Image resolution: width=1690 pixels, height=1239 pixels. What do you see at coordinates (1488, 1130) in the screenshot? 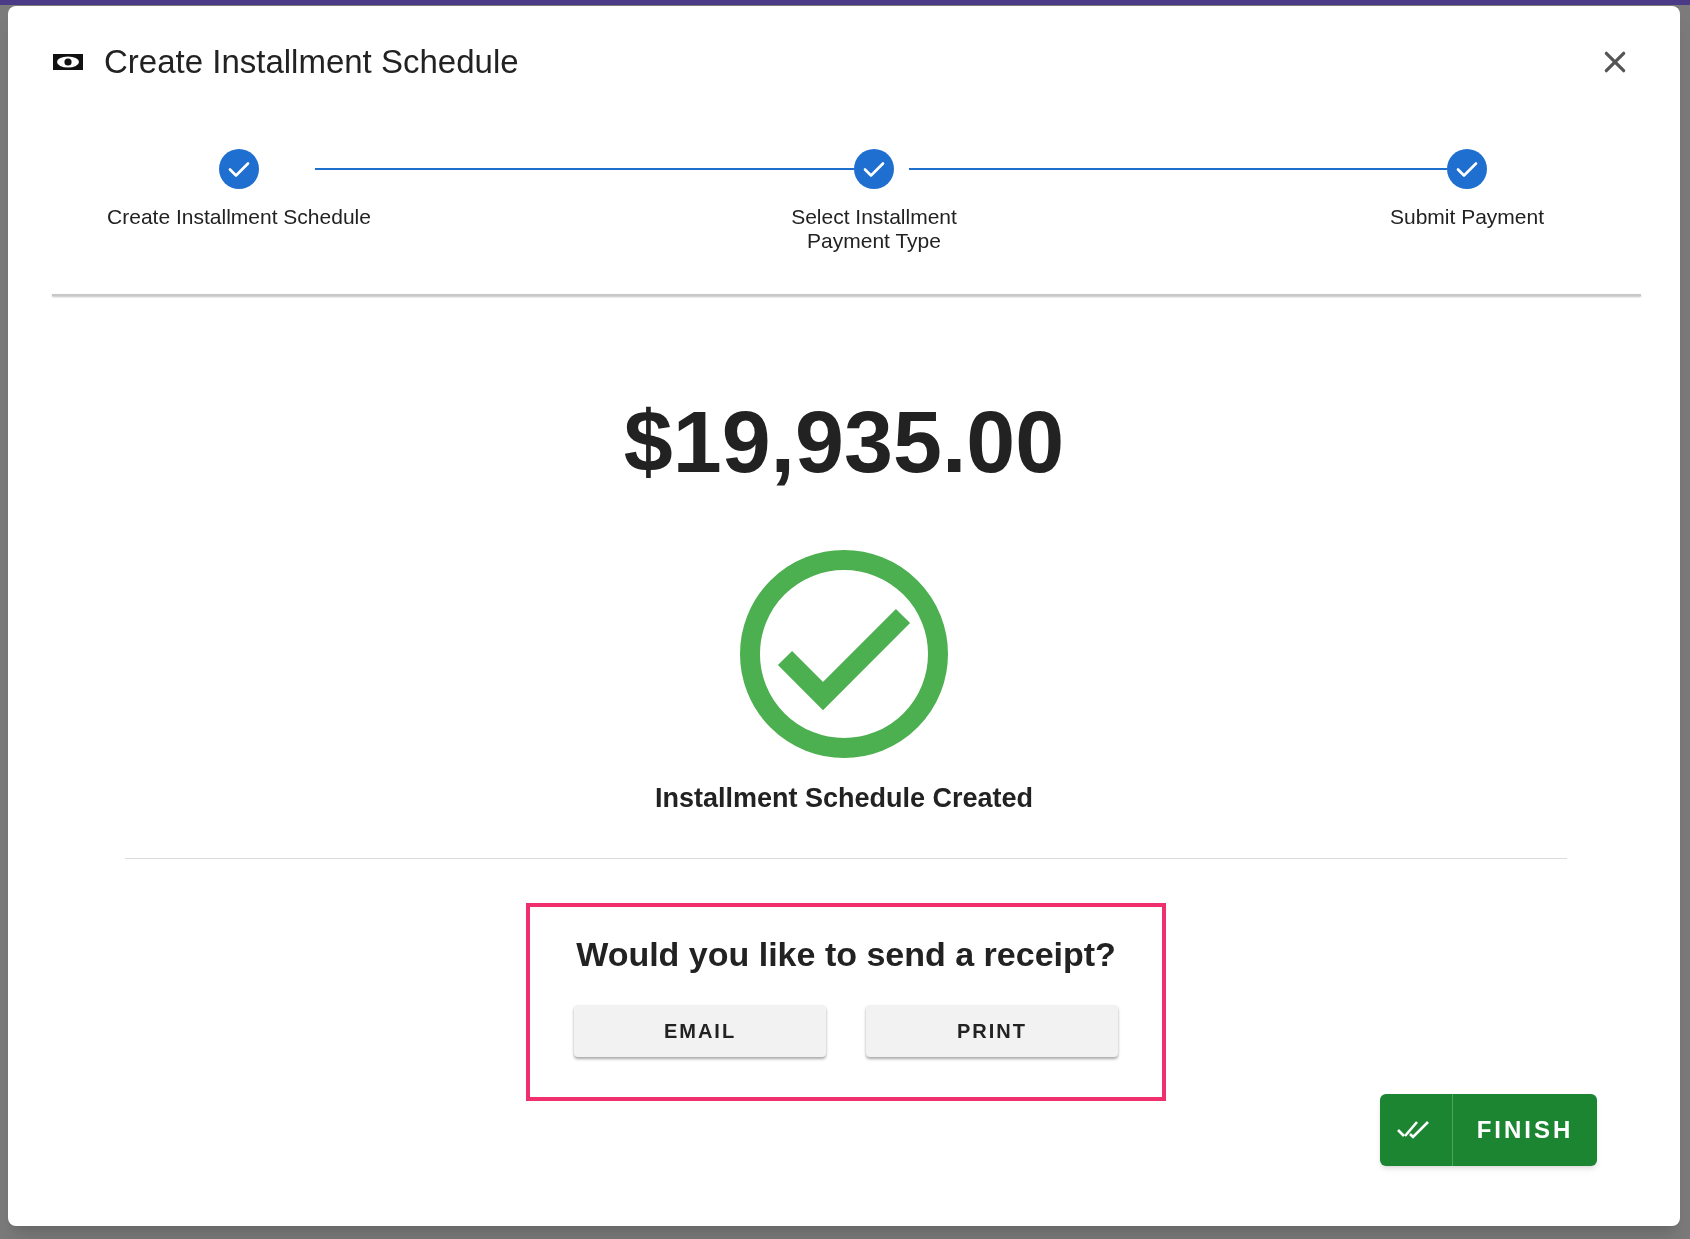
I see `finish-button: FINISH` at bounding box center [1488, 1130].